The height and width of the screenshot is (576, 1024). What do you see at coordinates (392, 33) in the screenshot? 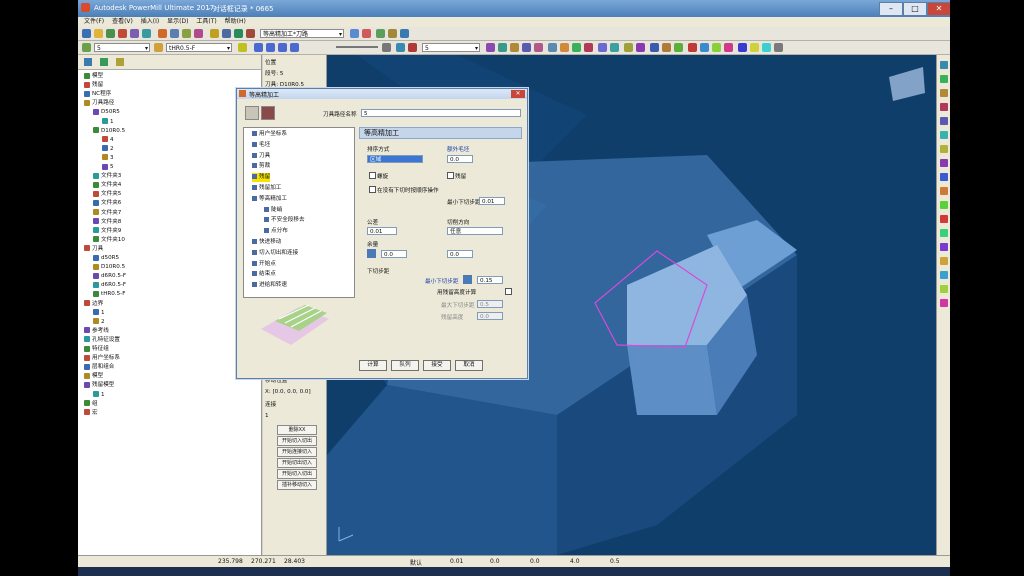
I see `step-icon` at bounding box center [392, 33].